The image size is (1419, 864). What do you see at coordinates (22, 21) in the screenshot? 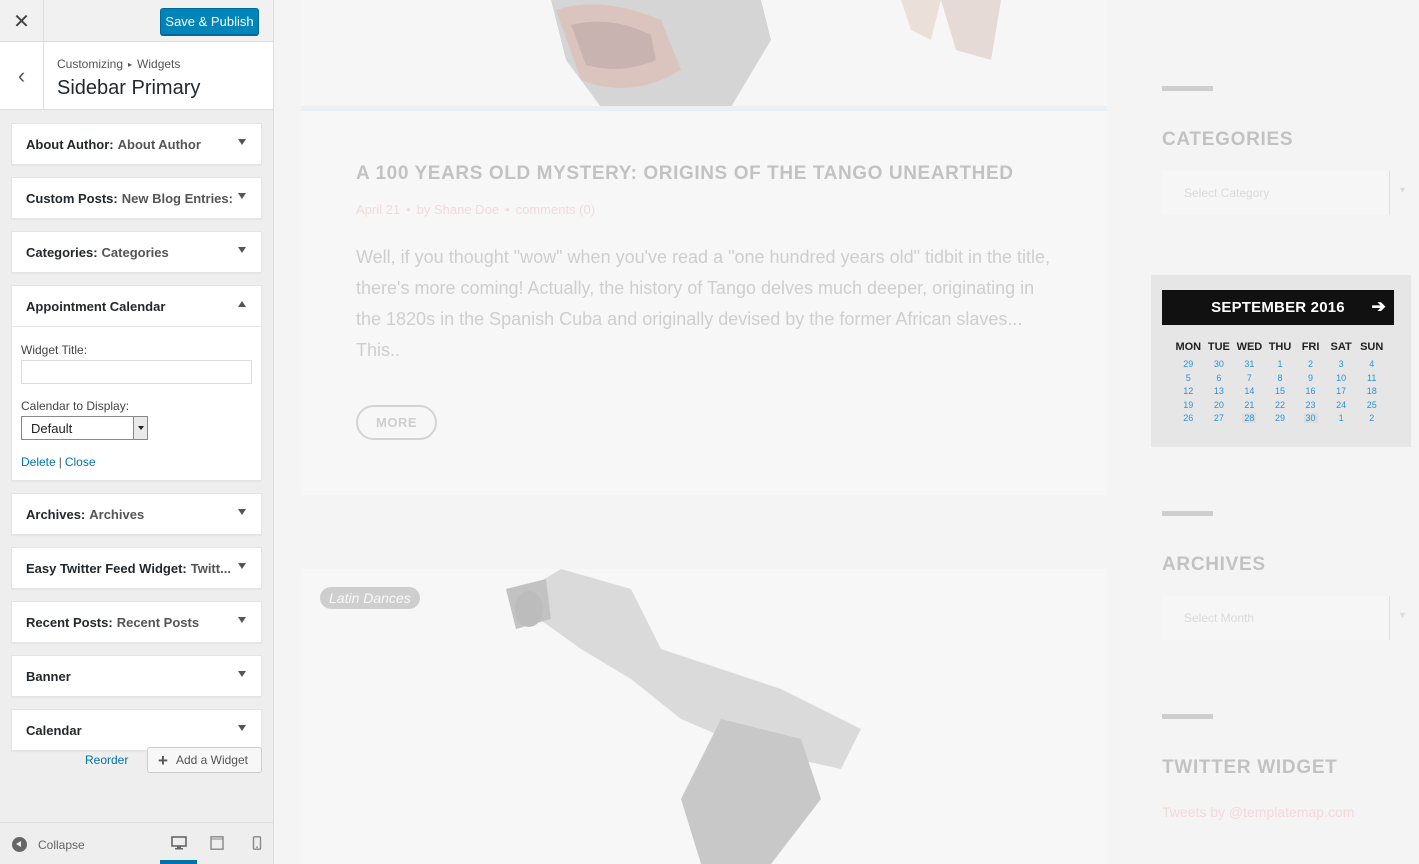
I see `close-icon: ✕` at bounding box center [22, 21].